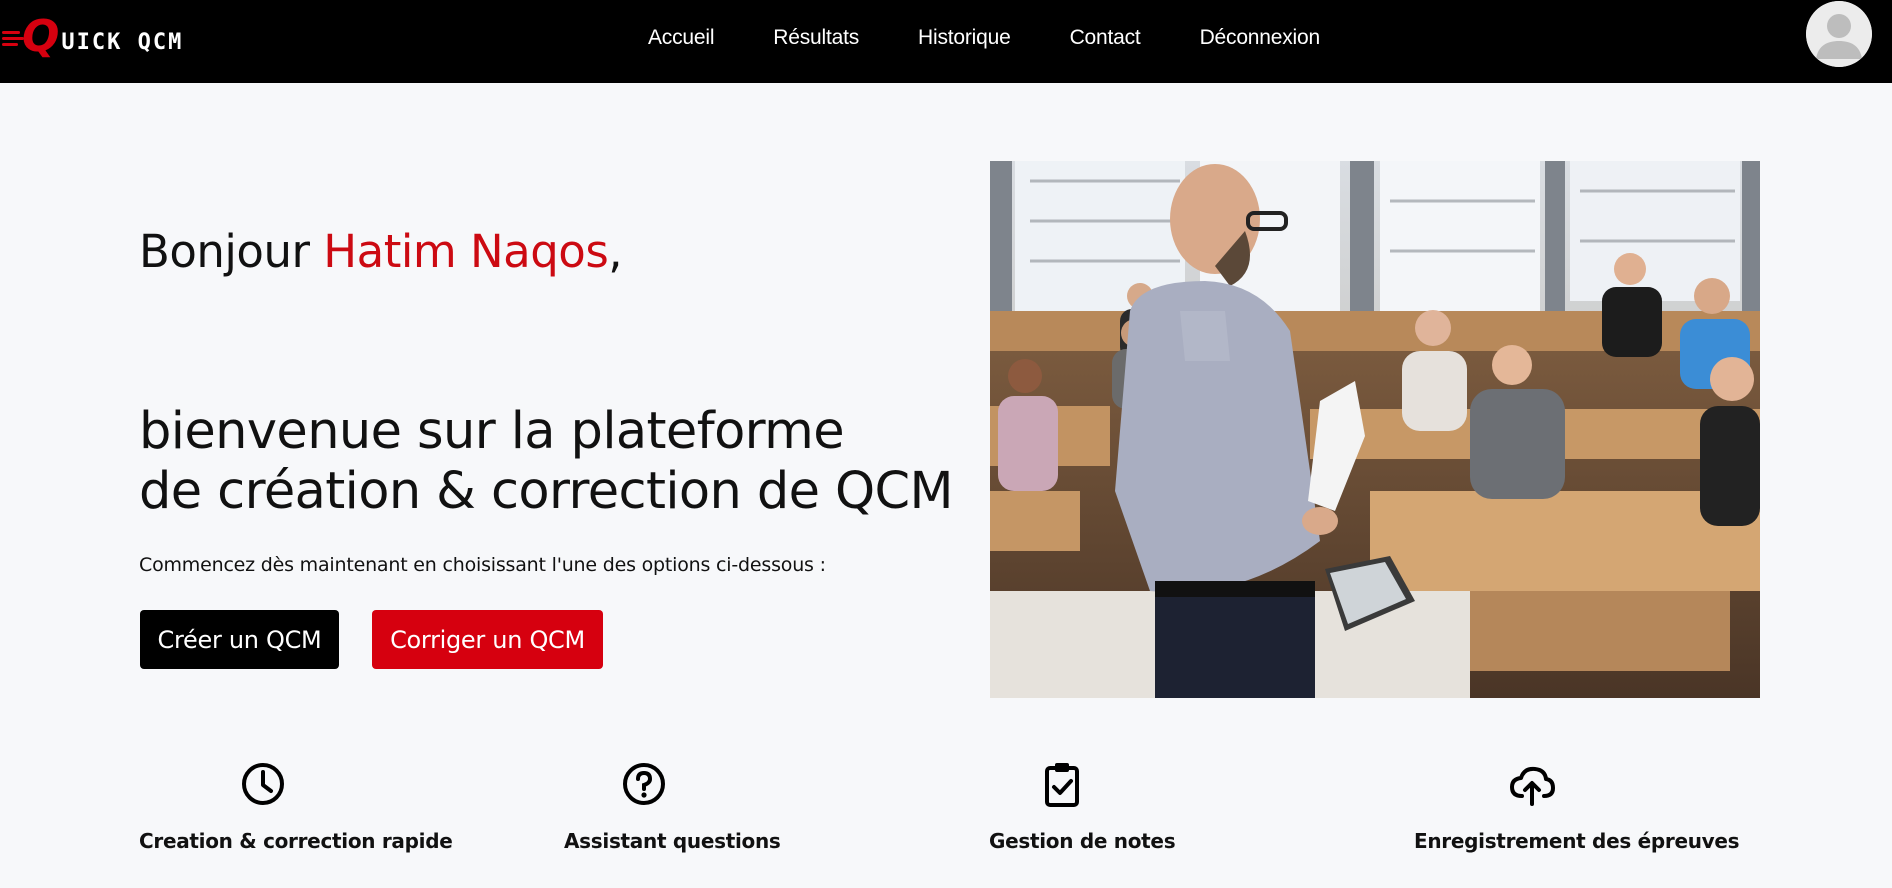 The height and width of the screenshot is (888, 1892). Describe the element at coordinates (816, 38) in the screenshot. I see `nav-link-resultats: Résultats` at that location.